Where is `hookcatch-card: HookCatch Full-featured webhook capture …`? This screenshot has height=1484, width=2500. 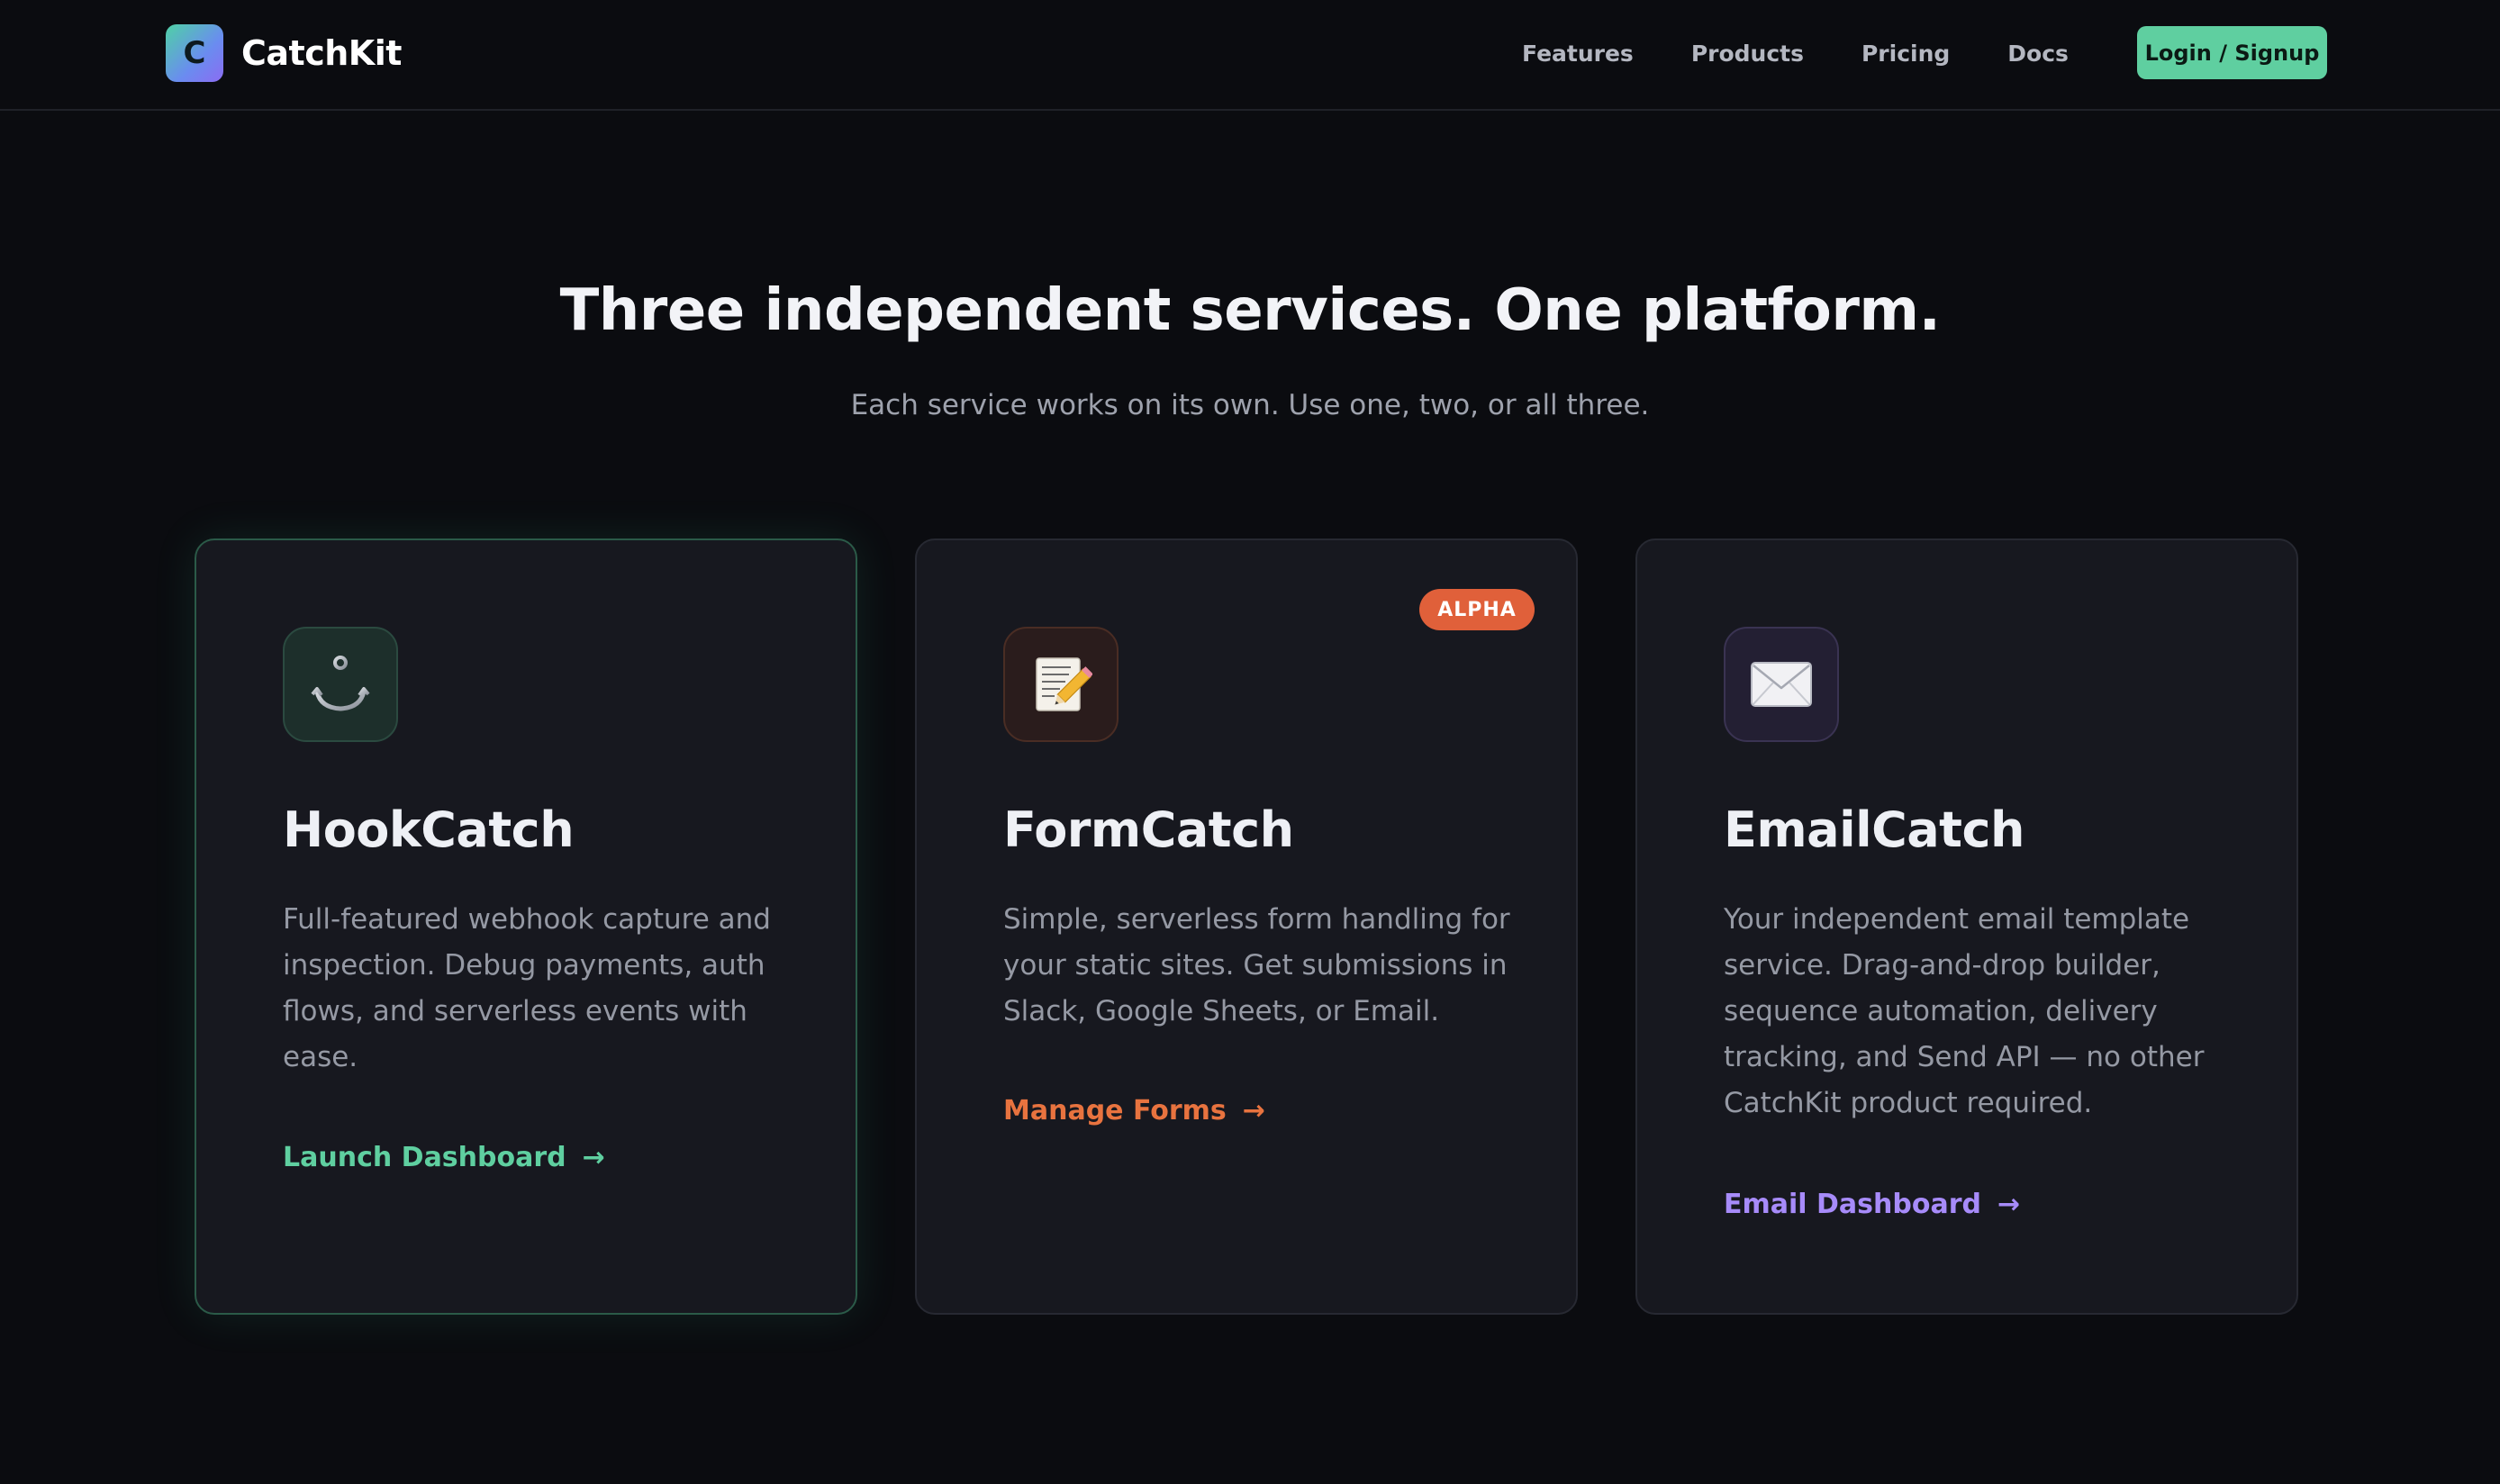
hookcatch-card: HookCatch Full-featured webhook capture … is located at coordinates (526, 927).